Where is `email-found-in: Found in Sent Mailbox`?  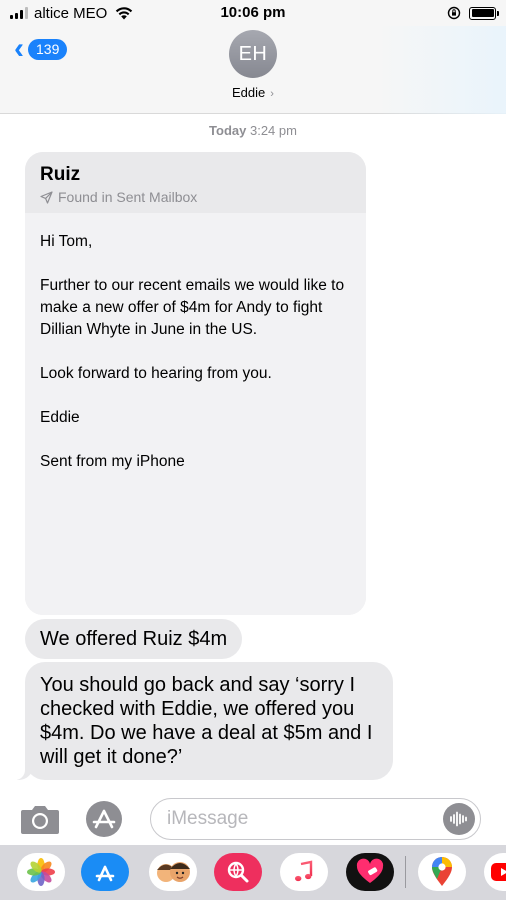
email-found-in: Found in Sent Mailbox is located at coordinates (195, 197).